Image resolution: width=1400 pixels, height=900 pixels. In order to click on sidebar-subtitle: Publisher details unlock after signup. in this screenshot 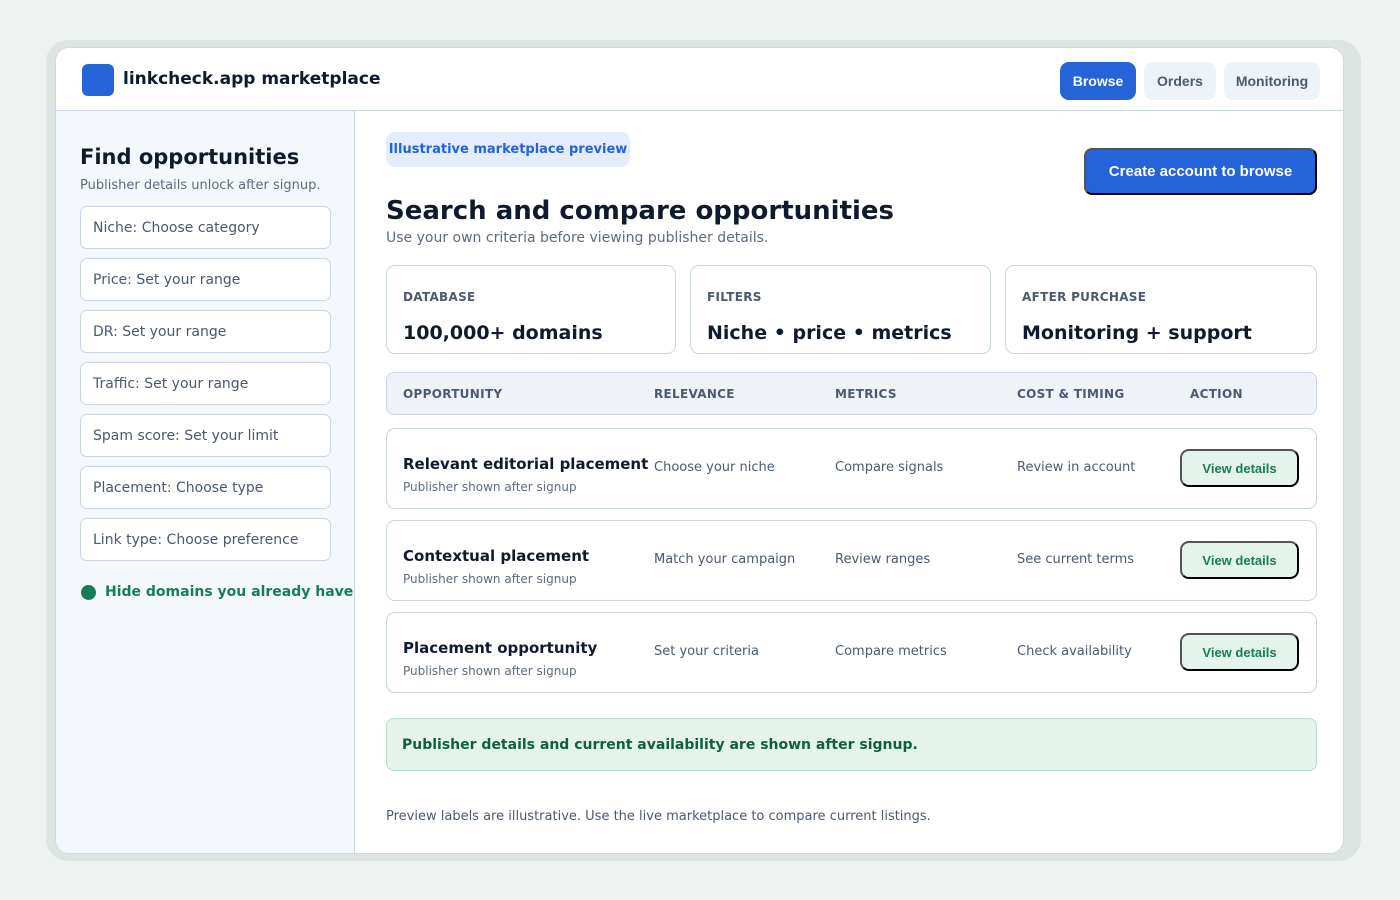, I will do `click(200, 185)`.